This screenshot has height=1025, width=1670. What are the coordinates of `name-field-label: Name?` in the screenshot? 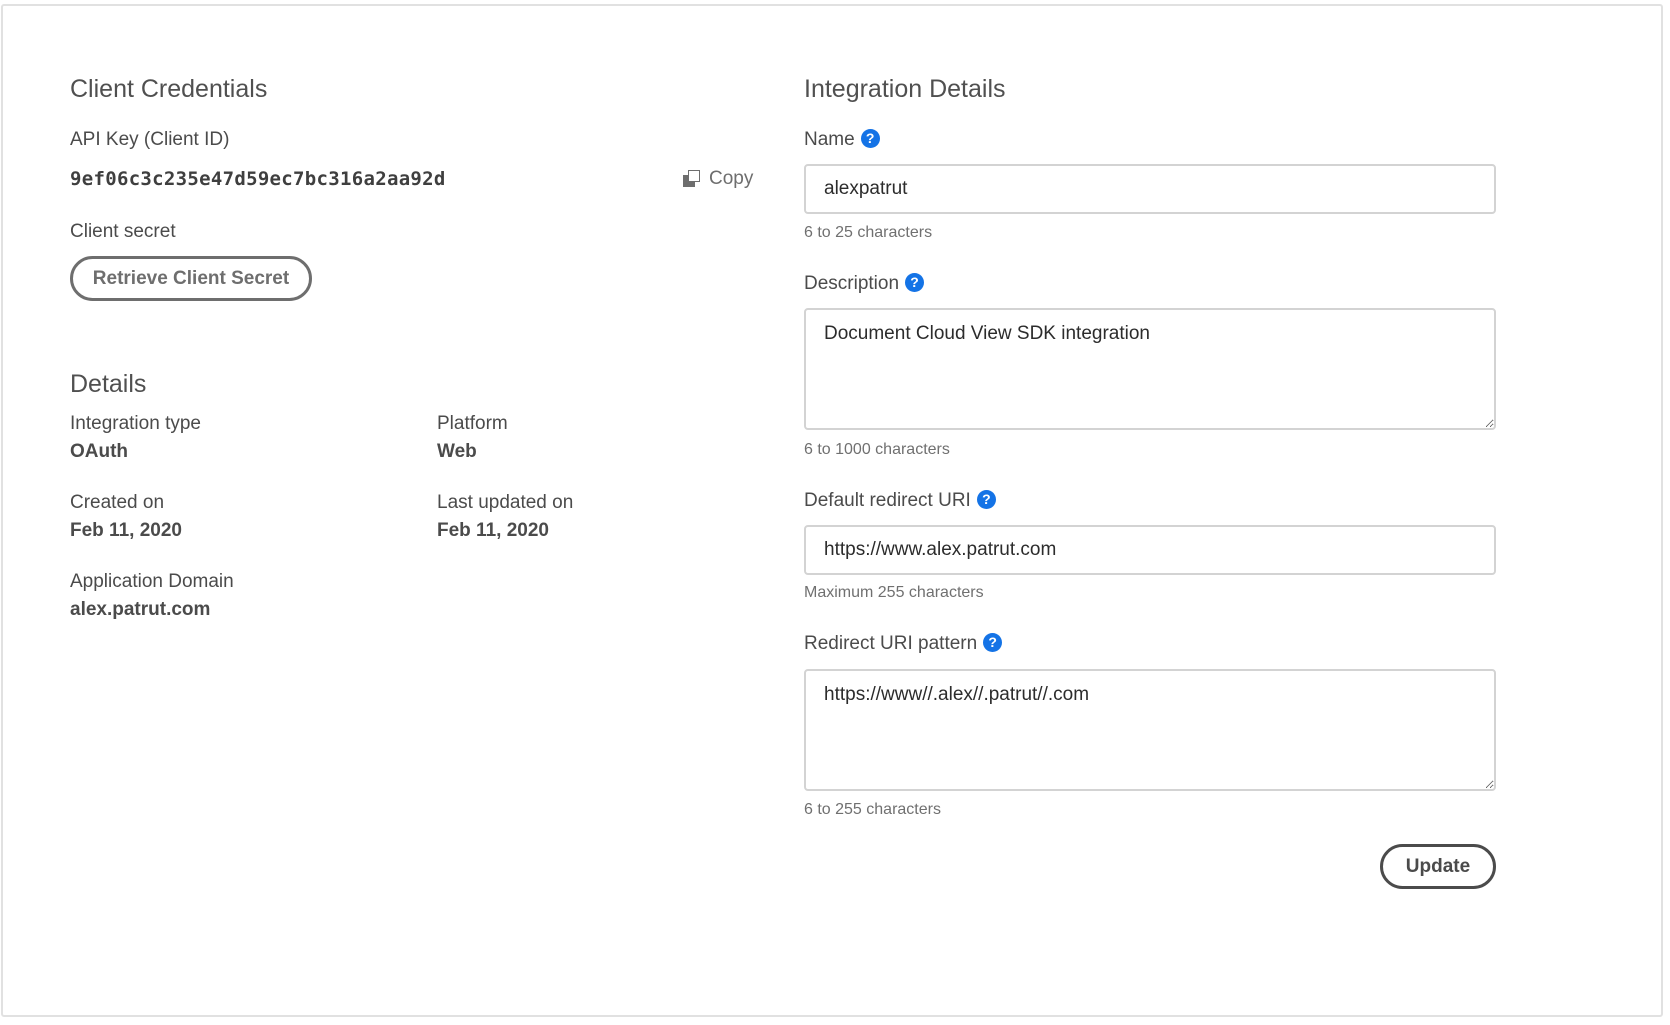 It's located at (842, 140).